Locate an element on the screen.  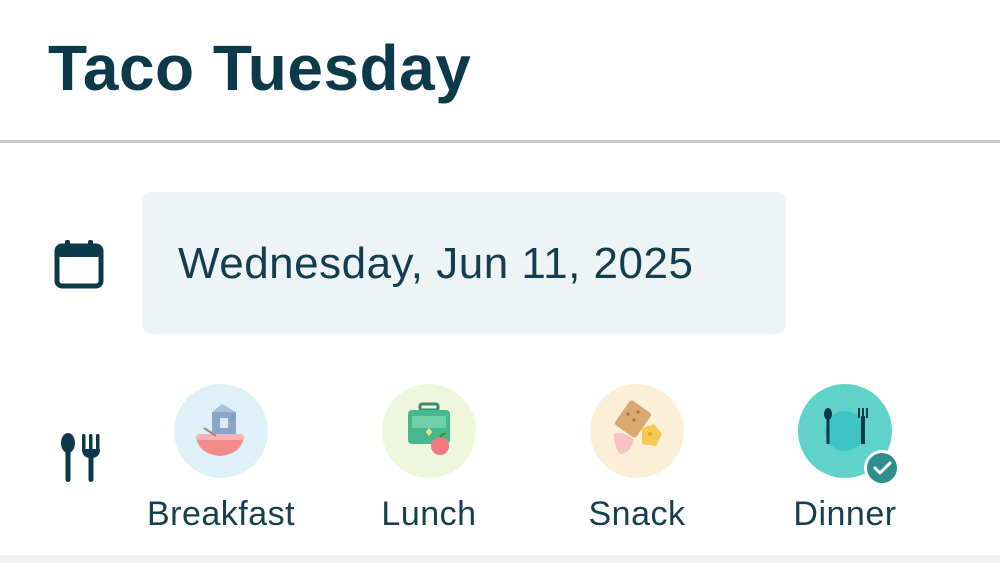
meal-label-lunch: Lunch is located at coordinates (429, 514).